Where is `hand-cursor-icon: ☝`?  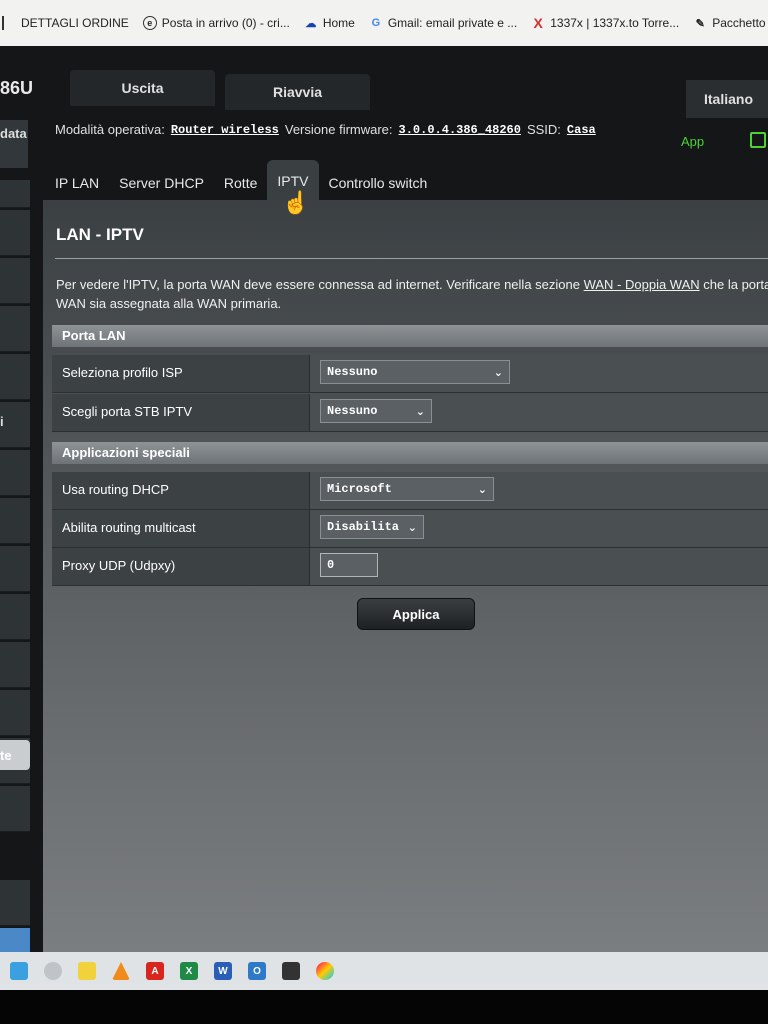 hand-cursor-icon: ☝ is located at coordinates (296, 202).